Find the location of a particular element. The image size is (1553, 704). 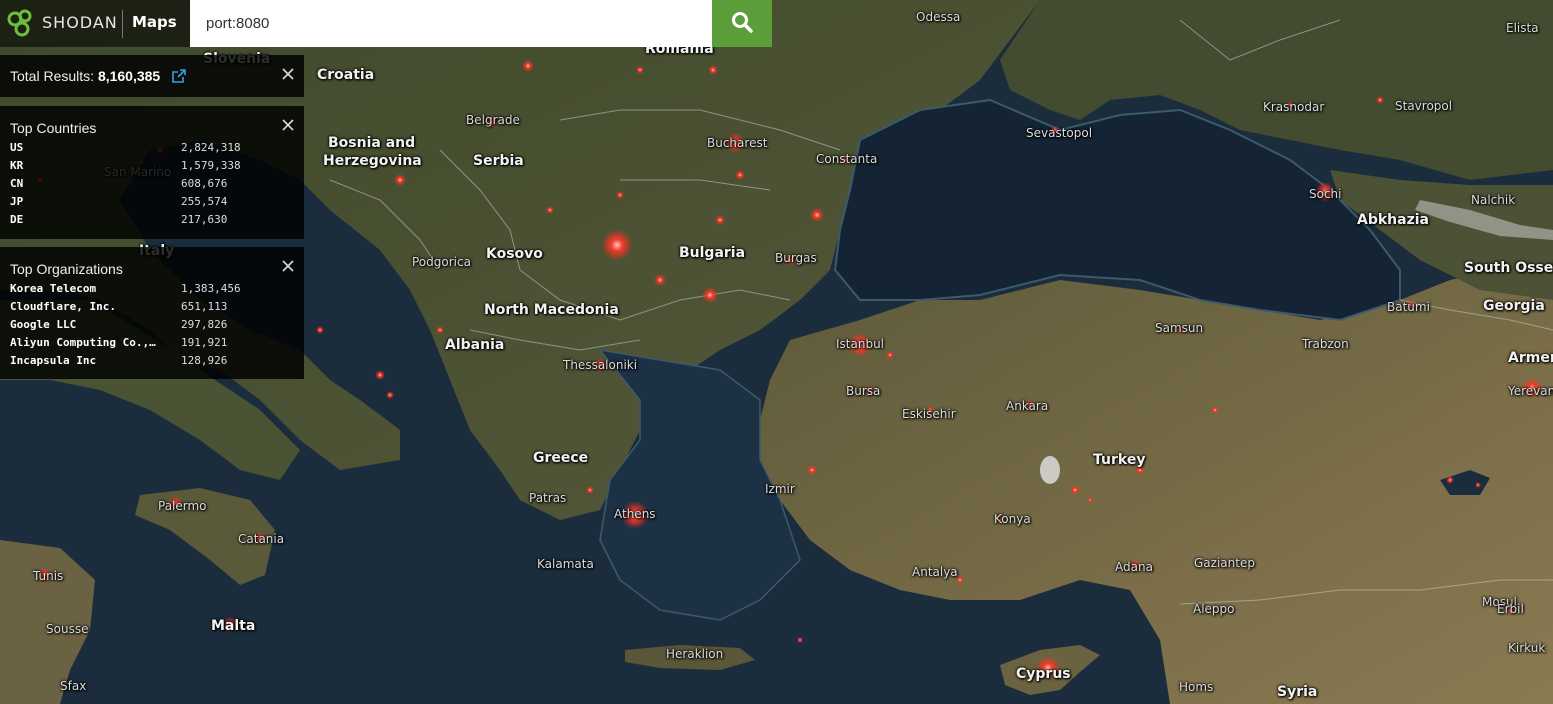

map-label-city: Tunis is located at coordinates (48, 576).